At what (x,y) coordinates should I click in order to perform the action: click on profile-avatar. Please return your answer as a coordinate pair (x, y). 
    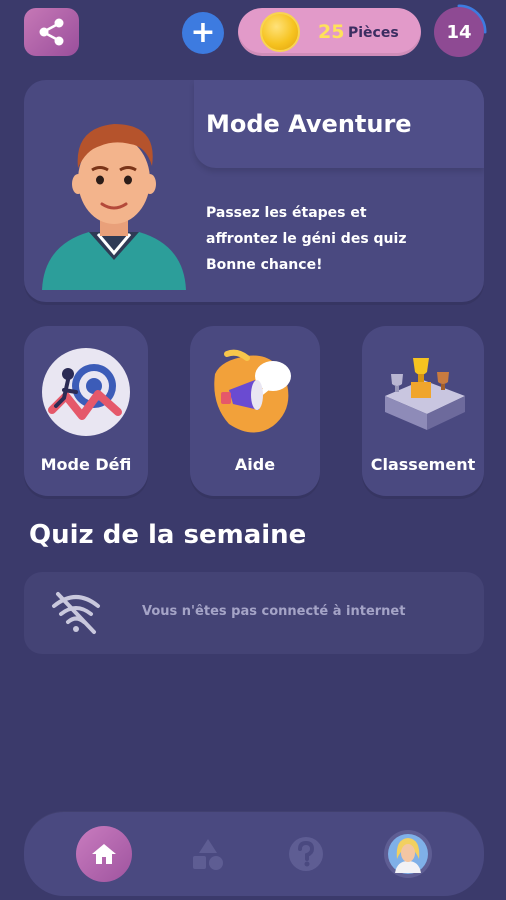
    Looking at the image, I should click on (408, 854).